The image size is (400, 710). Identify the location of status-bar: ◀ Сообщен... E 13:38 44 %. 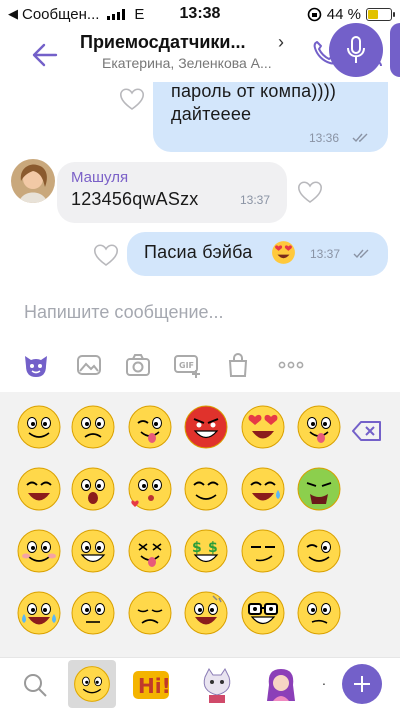
(200, 14).